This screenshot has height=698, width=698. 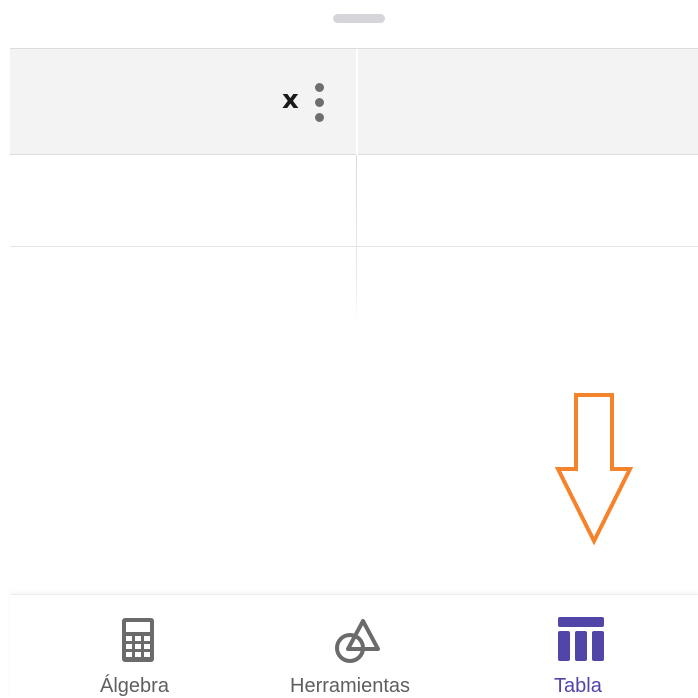 I want to click on nav-item-algebra: Álgebra, so click(x=145, y=646).